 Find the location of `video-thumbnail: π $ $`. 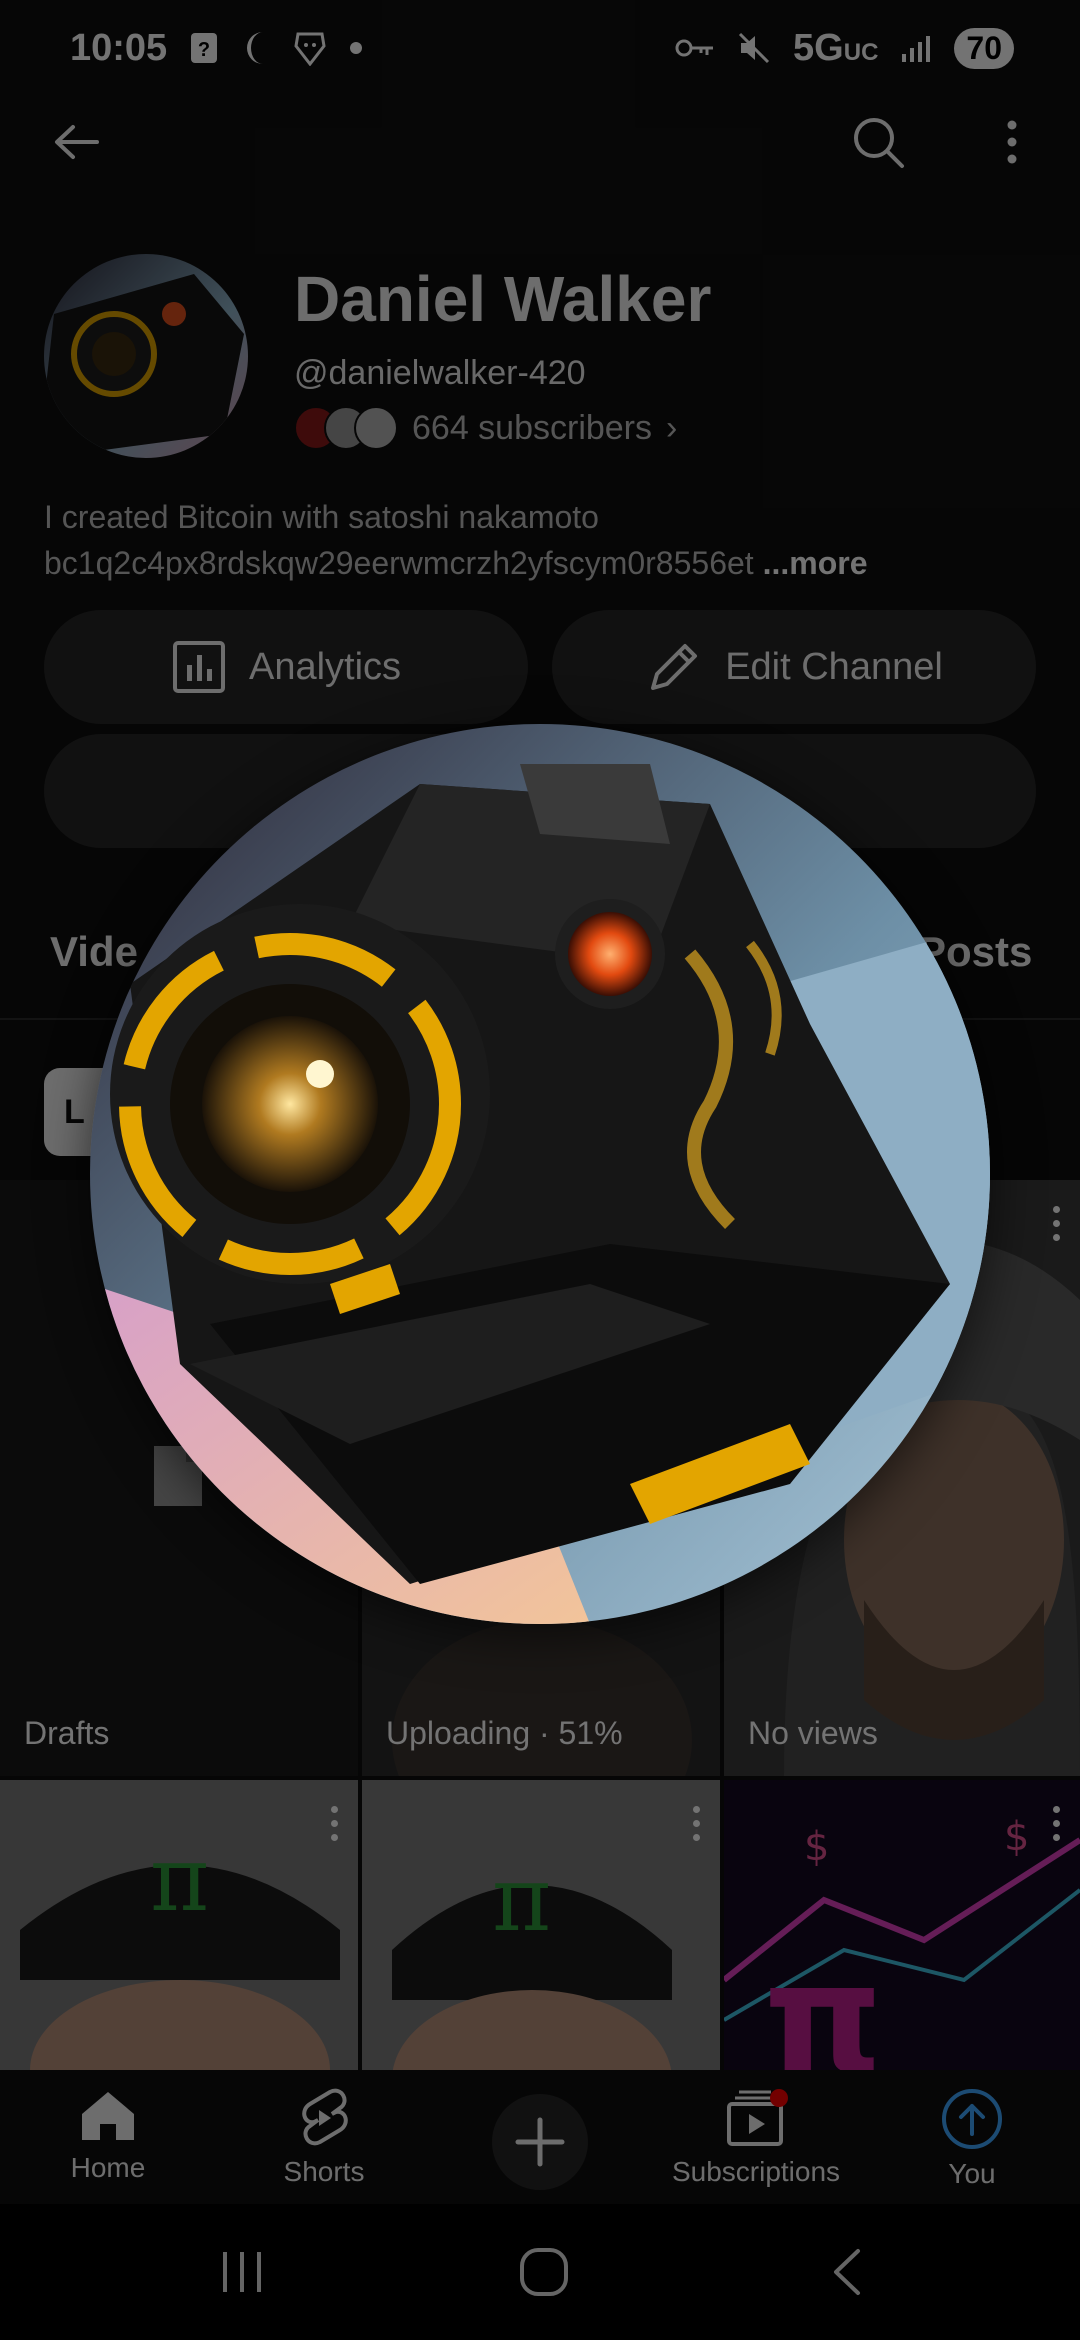

video-thumbnail: π $ $ is located at coordinates (902, 1925).